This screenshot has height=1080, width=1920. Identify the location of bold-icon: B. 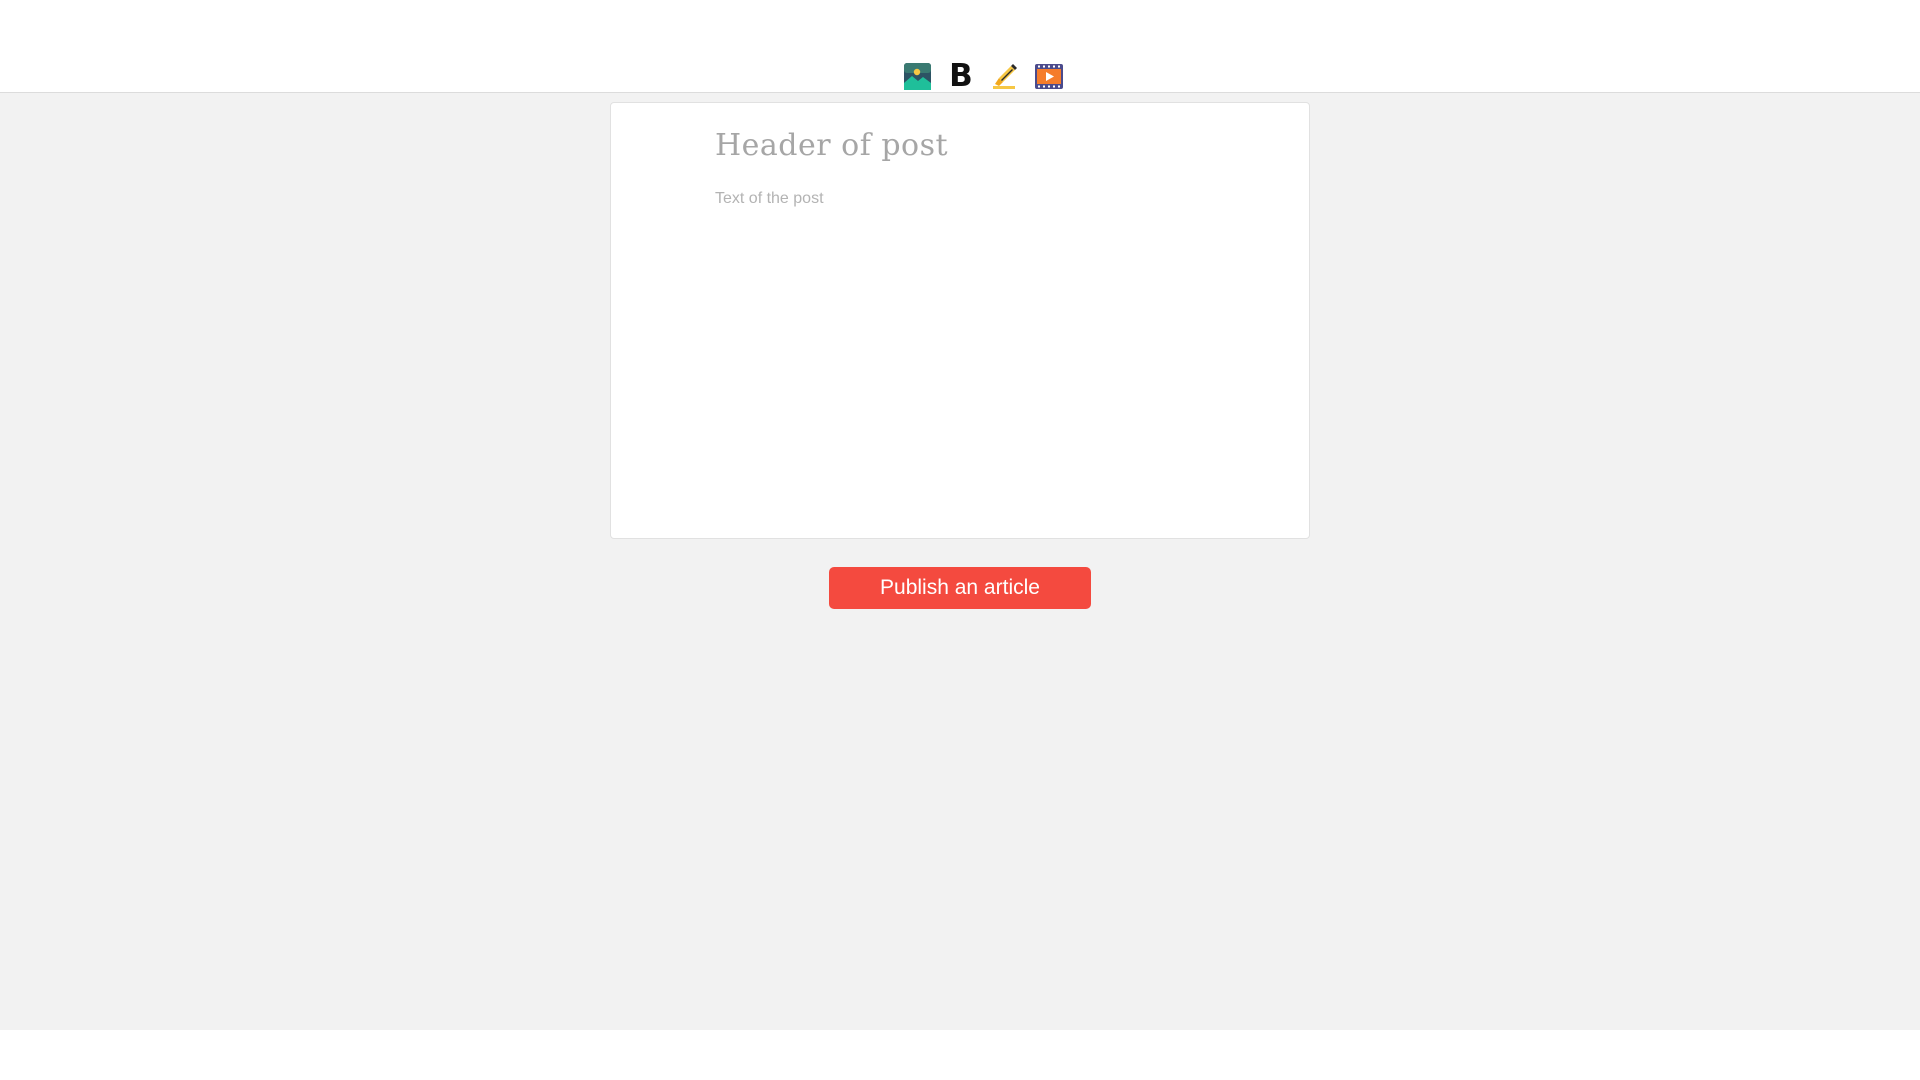
(961, 76).